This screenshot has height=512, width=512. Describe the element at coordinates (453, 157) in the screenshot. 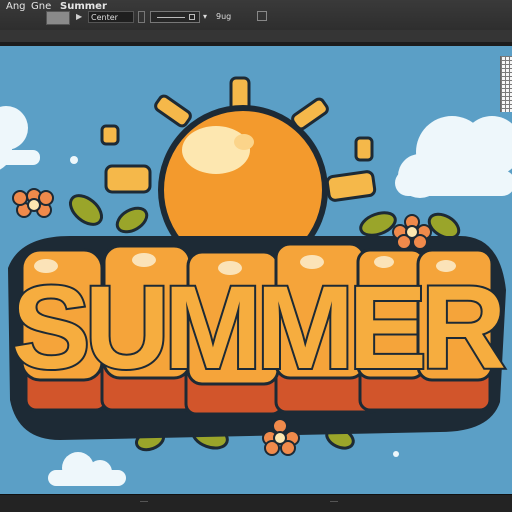

I see `cloud-right` at that location.